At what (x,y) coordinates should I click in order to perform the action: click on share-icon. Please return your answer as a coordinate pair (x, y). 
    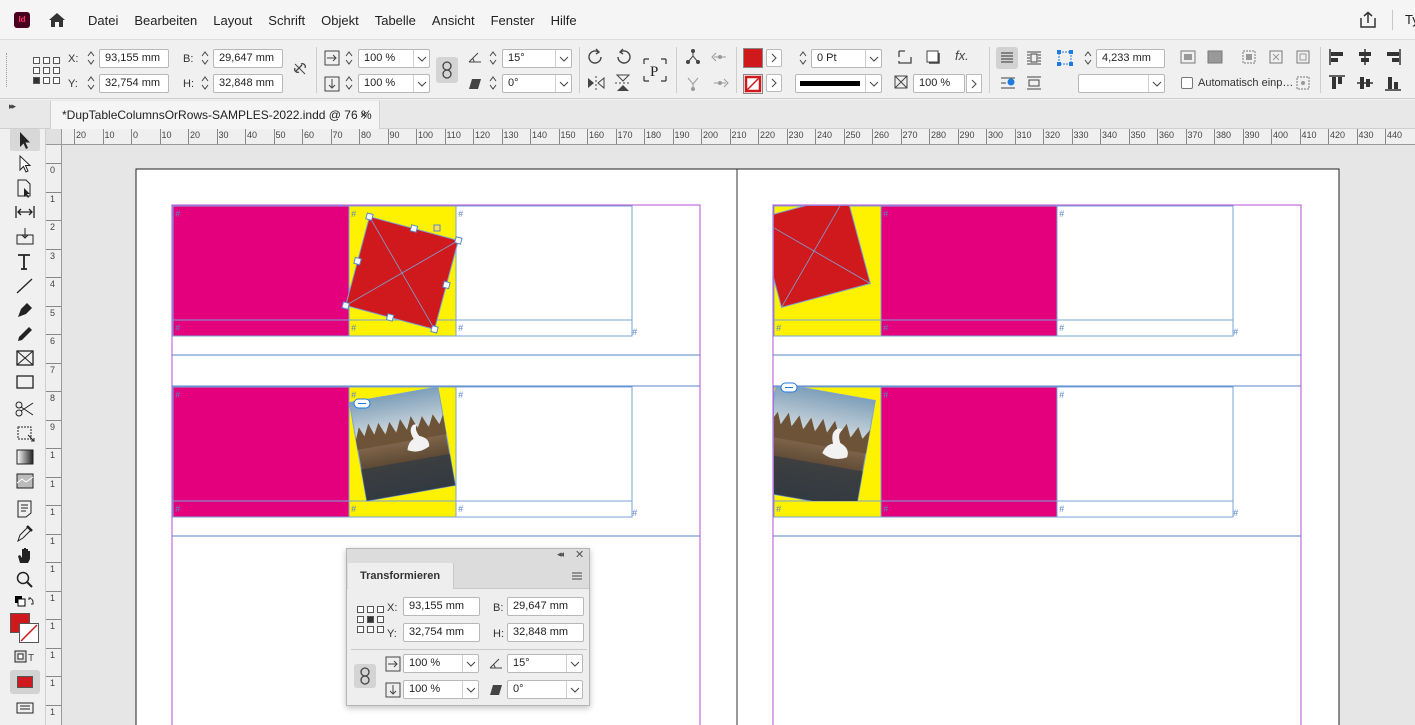
    Looking at the image, I should click on (1368, 20).